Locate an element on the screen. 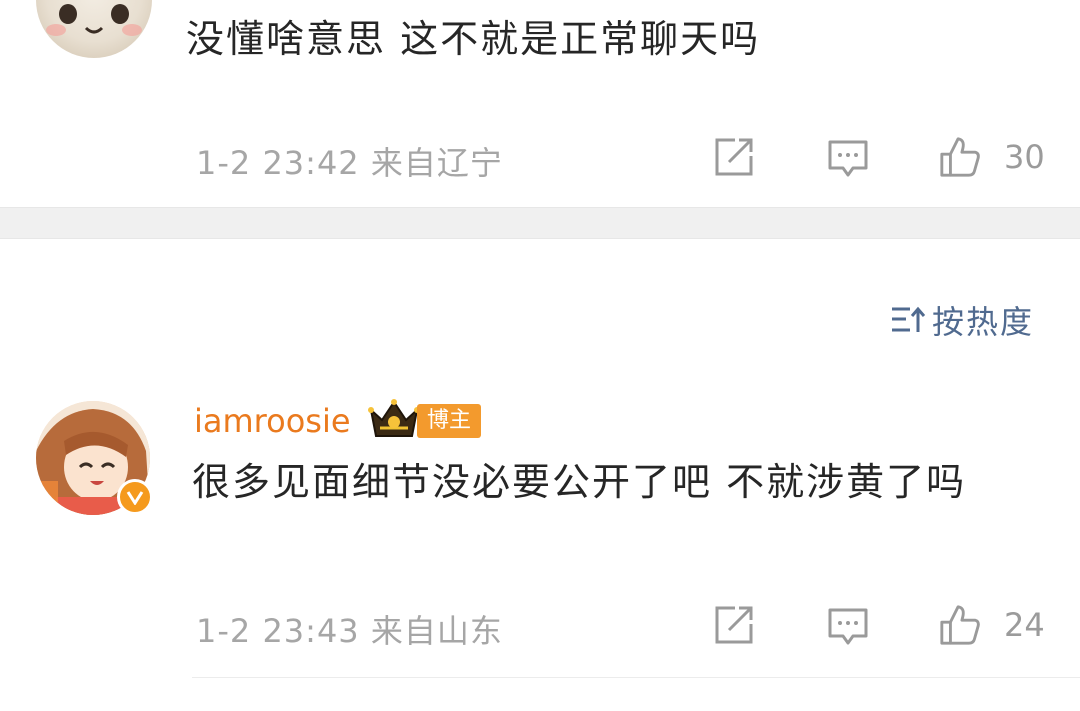 Image resolution: width=1080 pixels, height=711 pixels. comment-text: 没懂啥意思 这不就是正常聊天吗 is located at coordinates (473, 39).